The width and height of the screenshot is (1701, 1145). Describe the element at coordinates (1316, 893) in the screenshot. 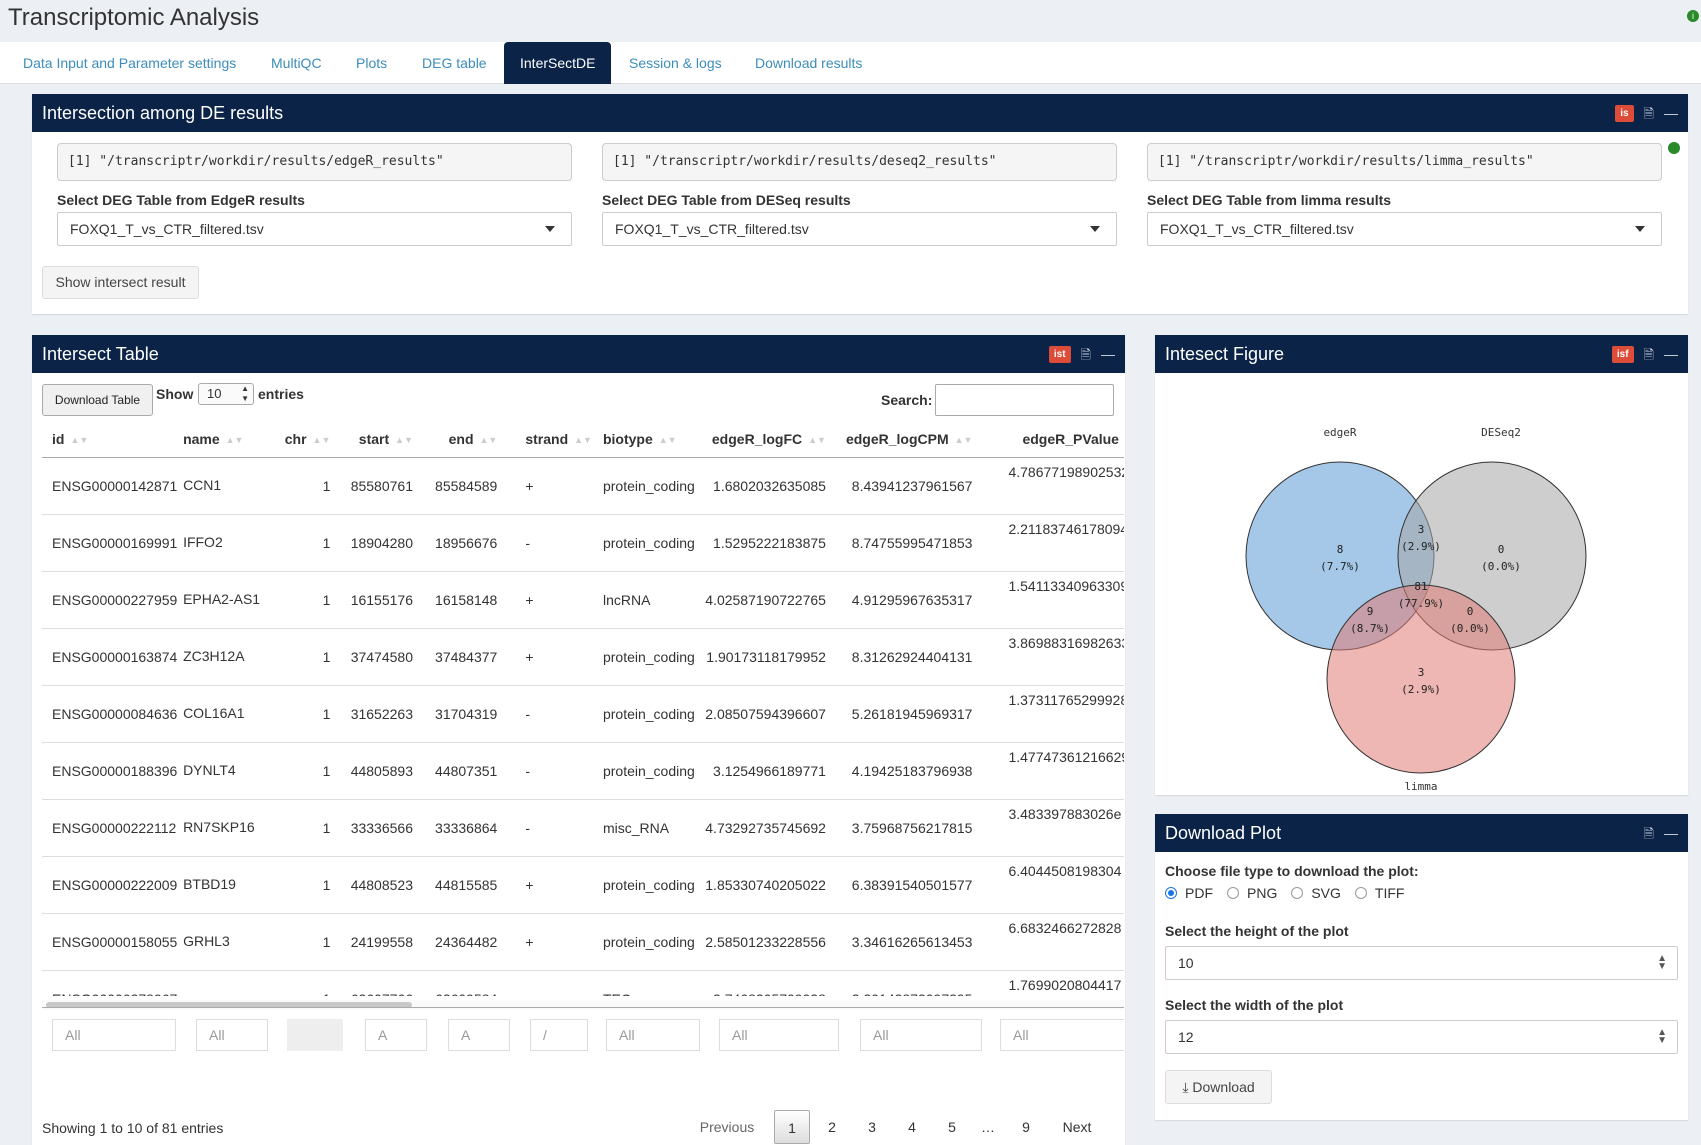

I see `radio-svg: SVG` at that location.